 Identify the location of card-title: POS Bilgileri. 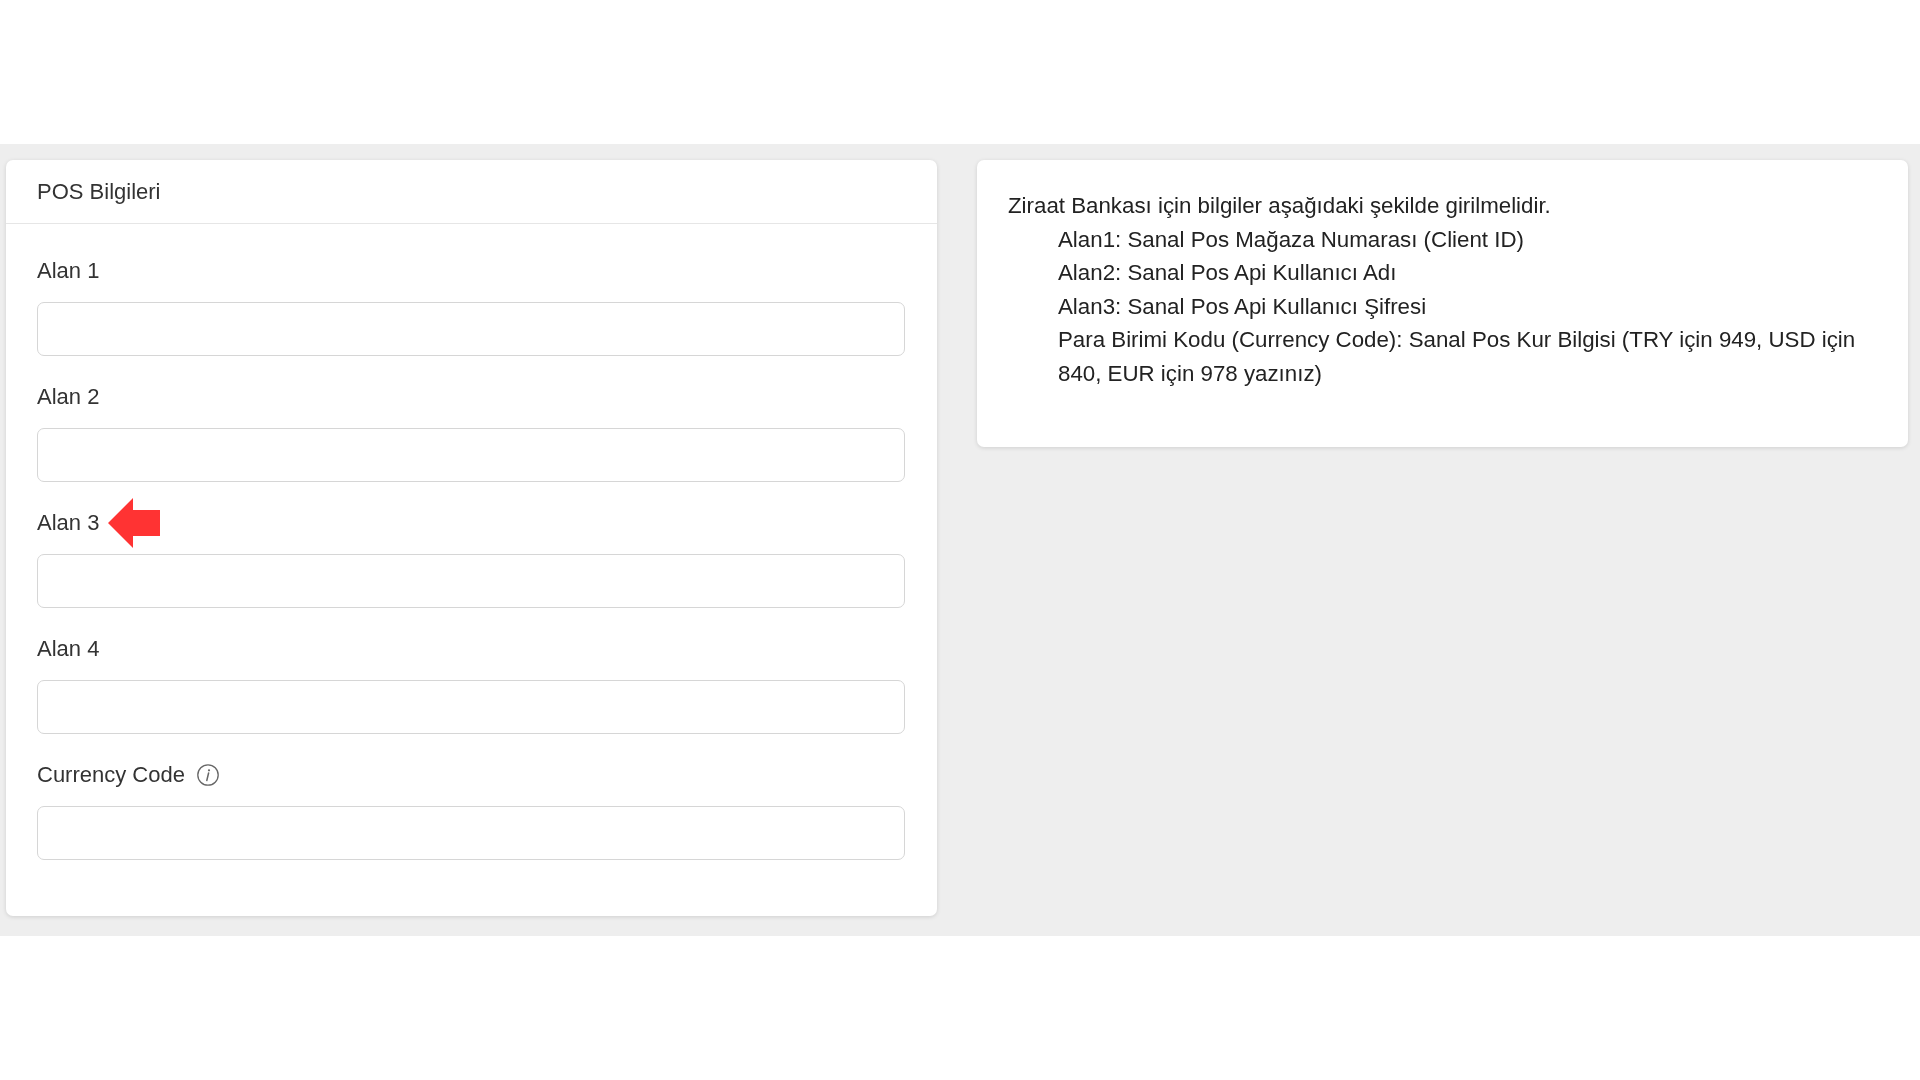
(99, 191).